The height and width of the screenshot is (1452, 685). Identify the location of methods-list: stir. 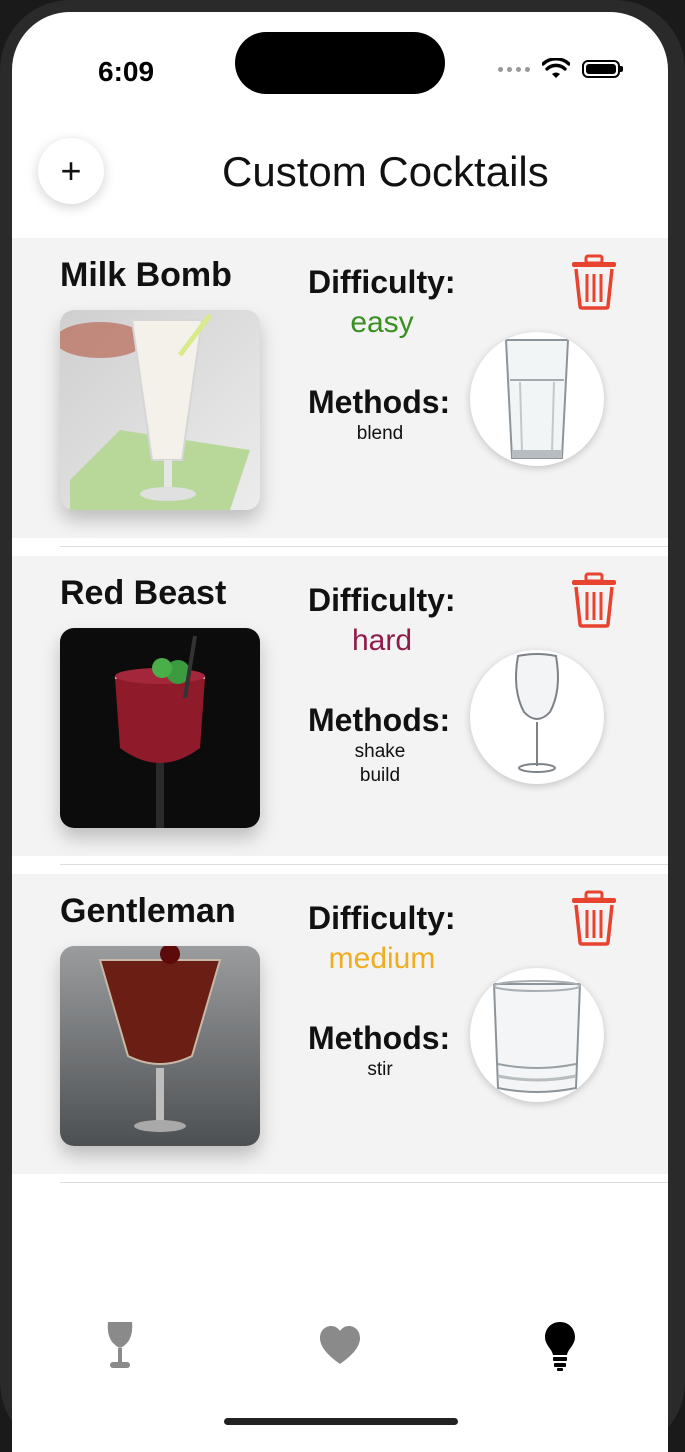
(380, 1070).